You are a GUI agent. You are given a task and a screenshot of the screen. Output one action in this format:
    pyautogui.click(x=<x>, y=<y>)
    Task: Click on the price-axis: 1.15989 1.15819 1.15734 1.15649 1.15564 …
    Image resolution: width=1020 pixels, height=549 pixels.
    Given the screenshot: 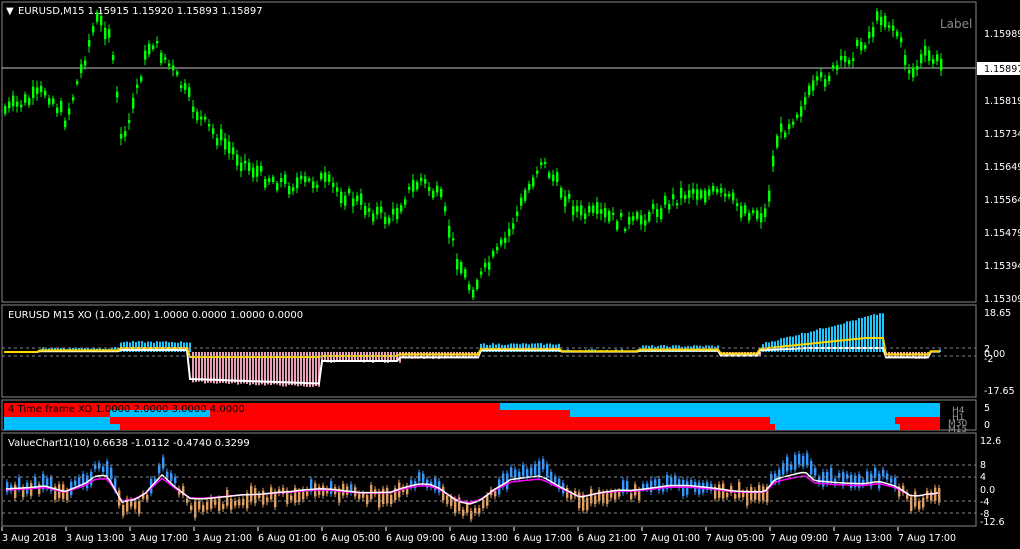 What is the action you would take?
    pyautogui.click(x=998, y=167)
    